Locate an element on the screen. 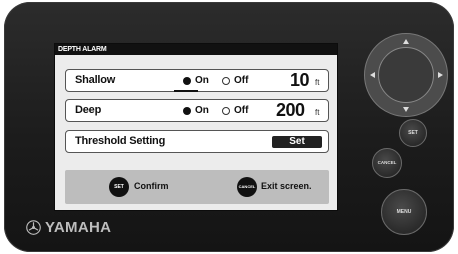 This screenshot has height=254, width=458. cancel-key-badge: CANCEL is located at coordinates (247, 187).